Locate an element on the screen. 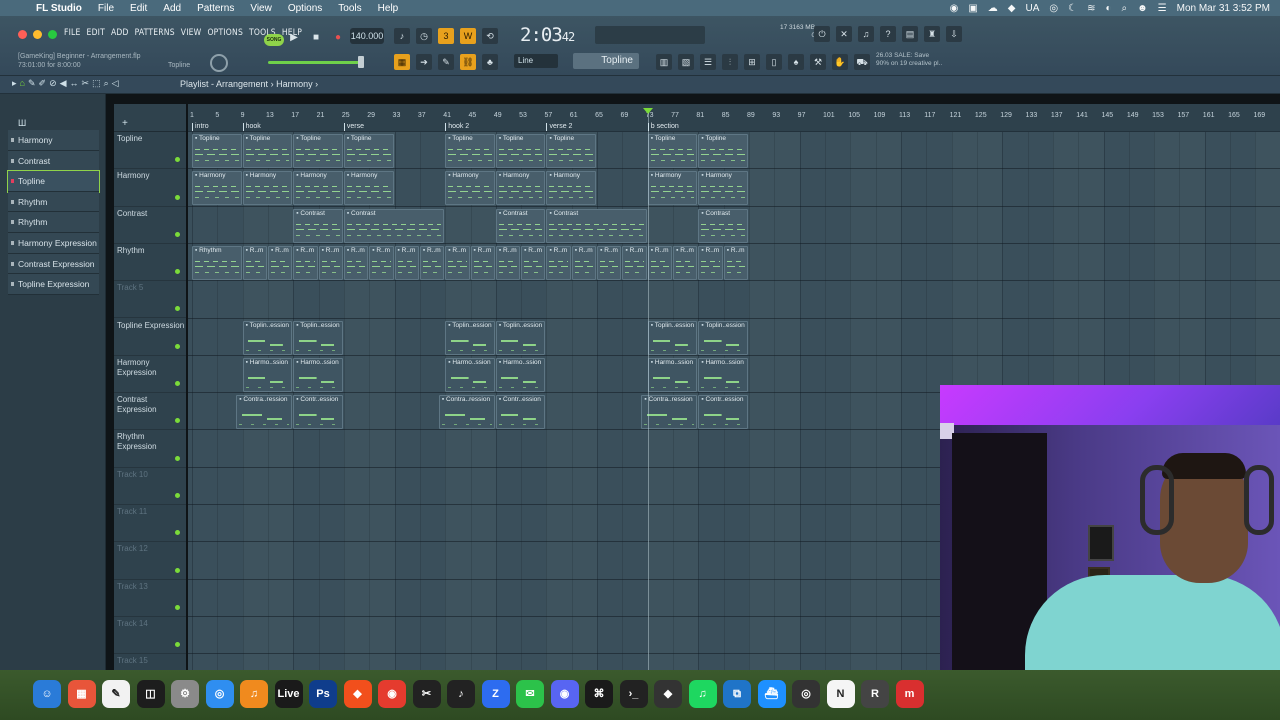 The width and height of the screenshot is (1280, 720). breadcrumb-current: Harmony is located at coordinates (294, 84).